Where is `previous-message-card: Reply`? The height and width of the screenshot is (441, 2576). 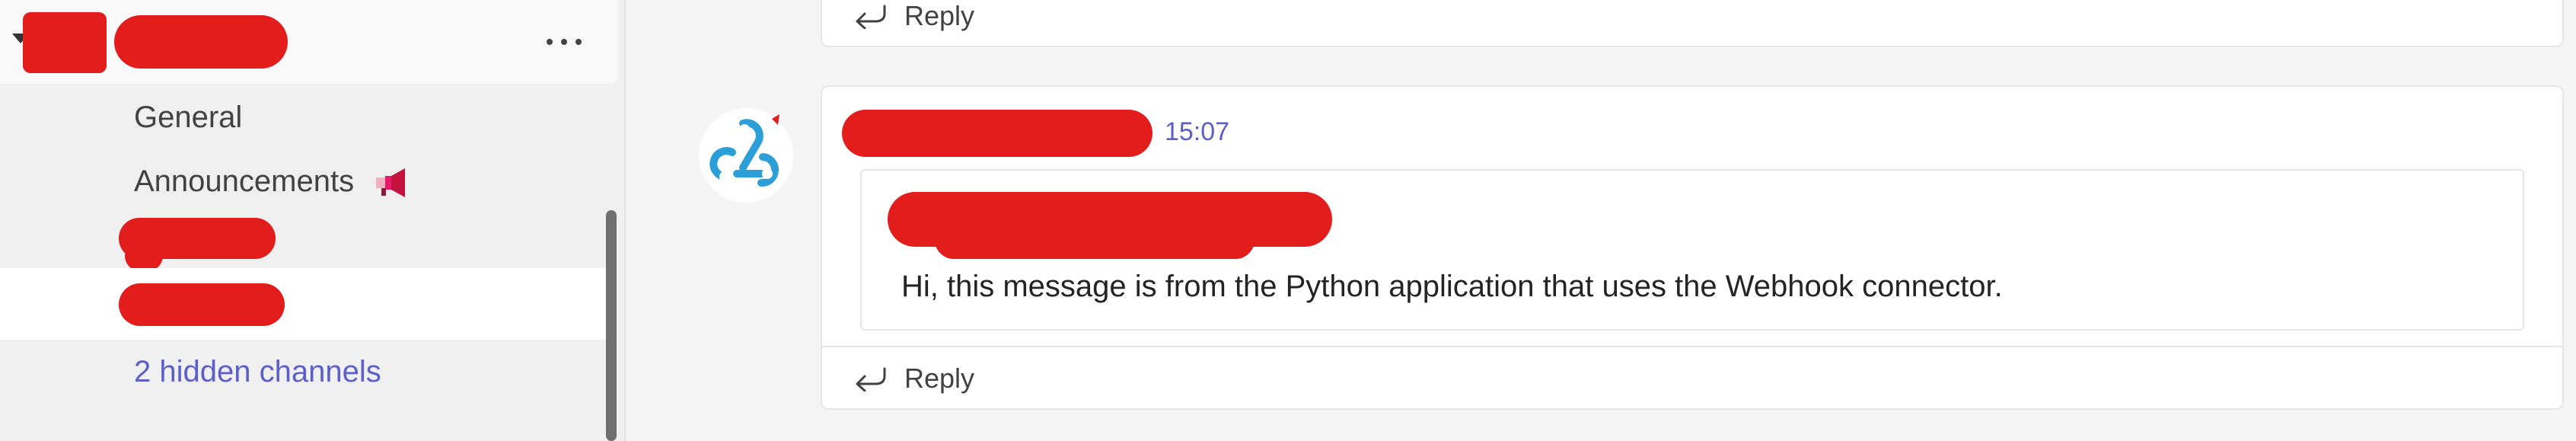 previous-message-card: Reply is located at coordinates (1693, 23).